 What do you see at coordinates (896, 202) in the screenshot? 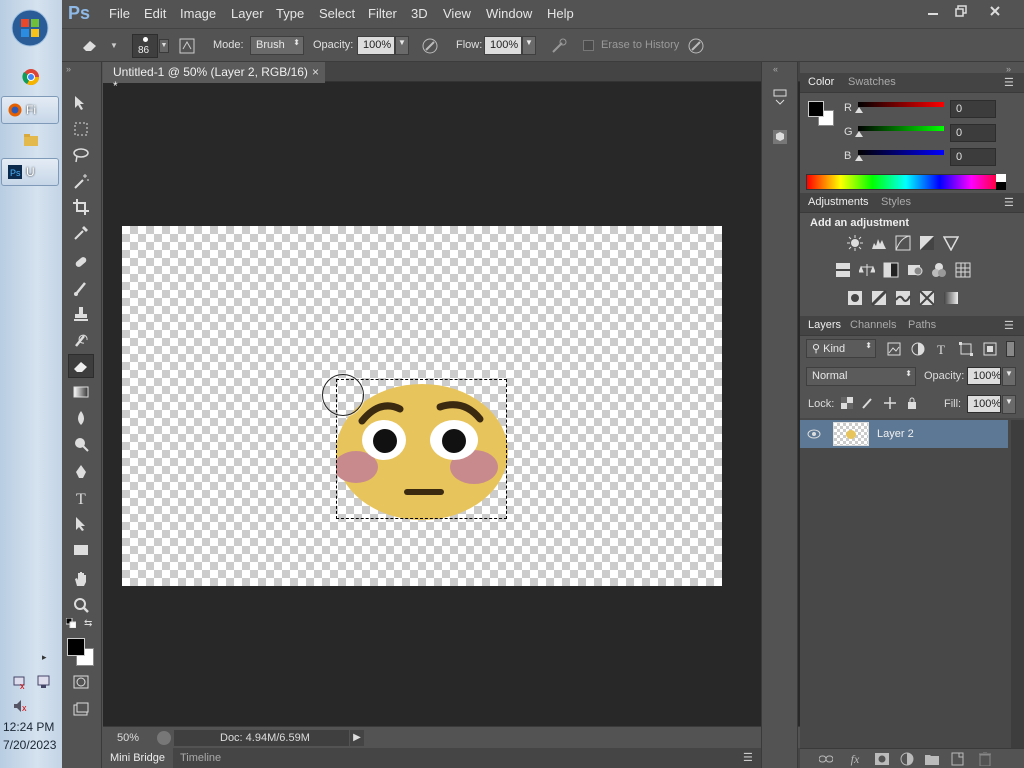
I see `tab-styles: Styles` at bounding box center [896, 202].